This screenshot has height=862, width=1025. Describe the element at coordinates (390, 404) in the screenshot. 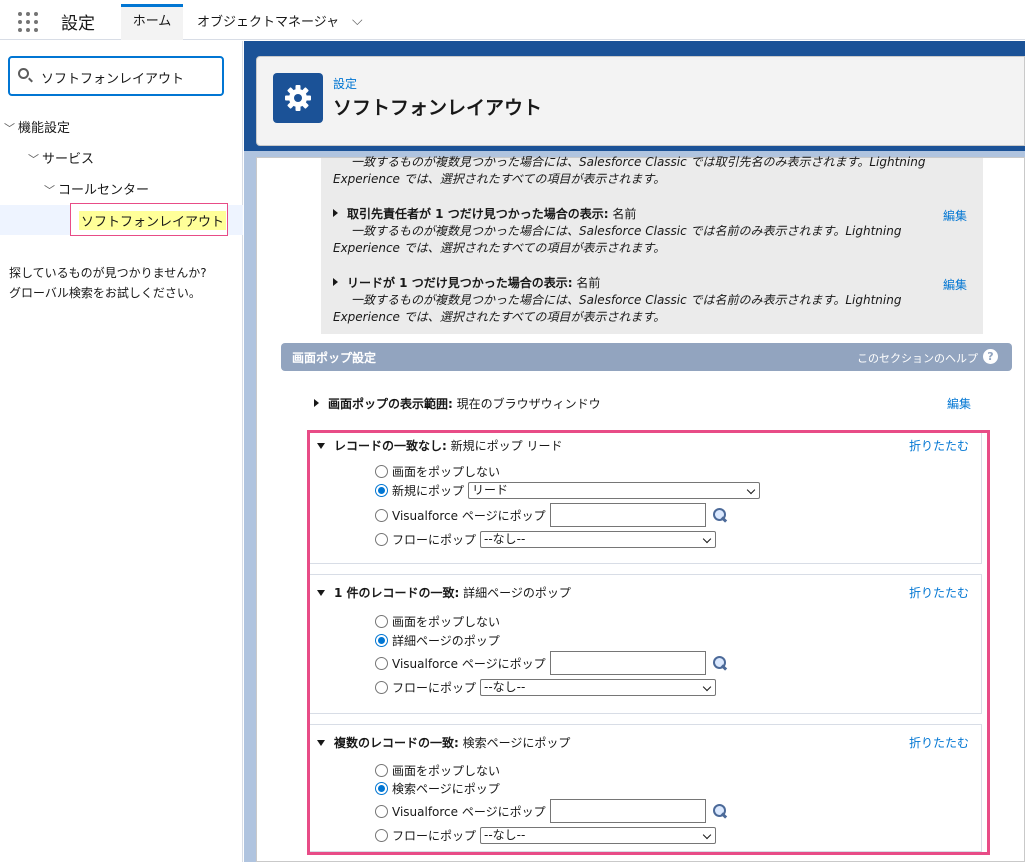

I see `pop-range-label: 画面ポップの表示範囲:` at that location.